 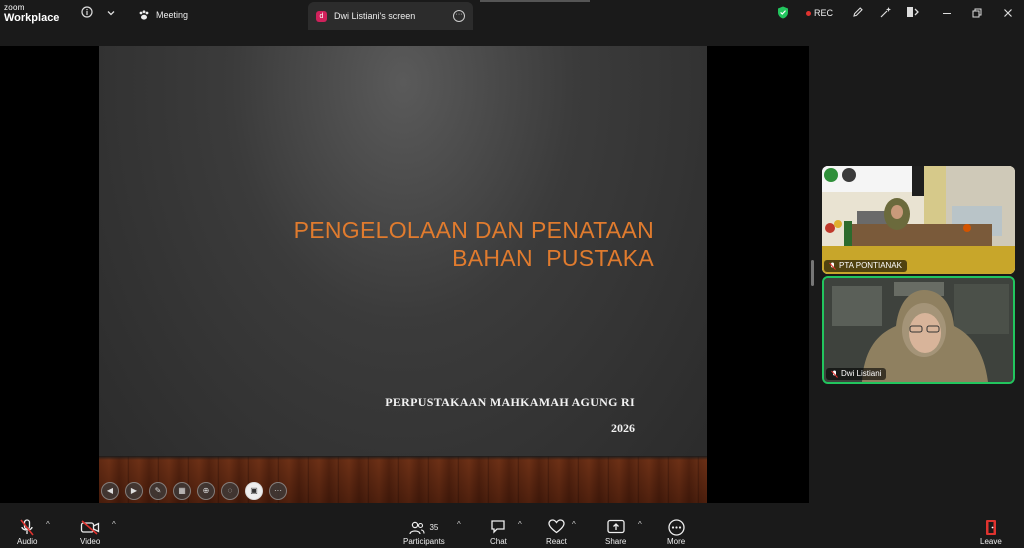 I want to click on video-options-chevron-icon: ^, so click(x=114, y=524).